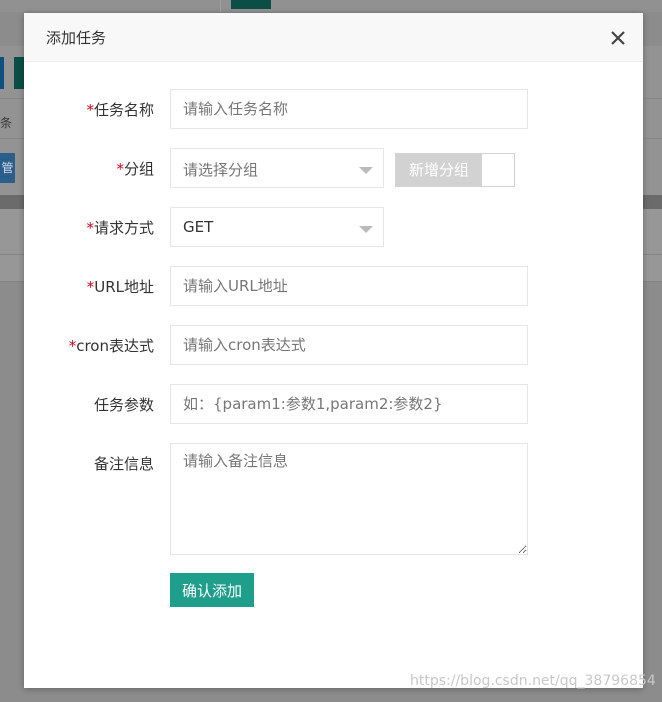 Image resolution: width=662 pixels, height=702 pixels. I want to click on confirm-add-button: 确认添加, so click(212, 590).